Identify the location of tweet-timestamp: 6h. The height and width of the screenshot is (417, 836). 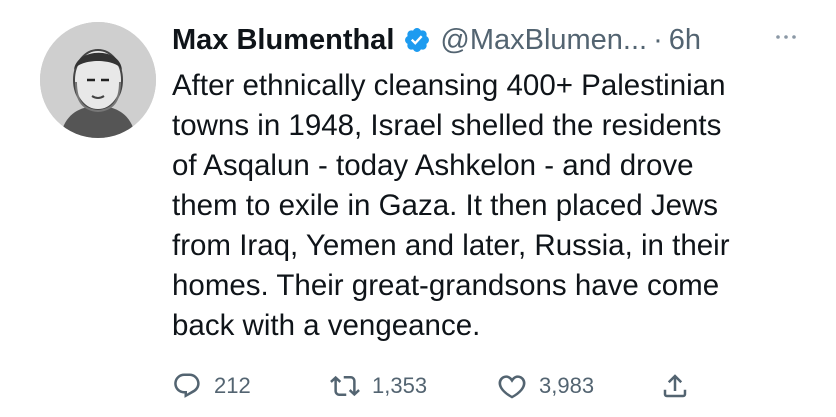
(685, 40).